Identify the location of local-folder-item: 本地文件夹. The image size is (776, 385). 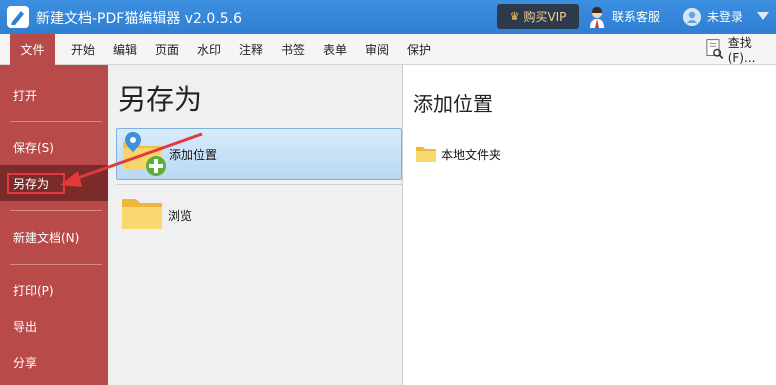
(458, 154).